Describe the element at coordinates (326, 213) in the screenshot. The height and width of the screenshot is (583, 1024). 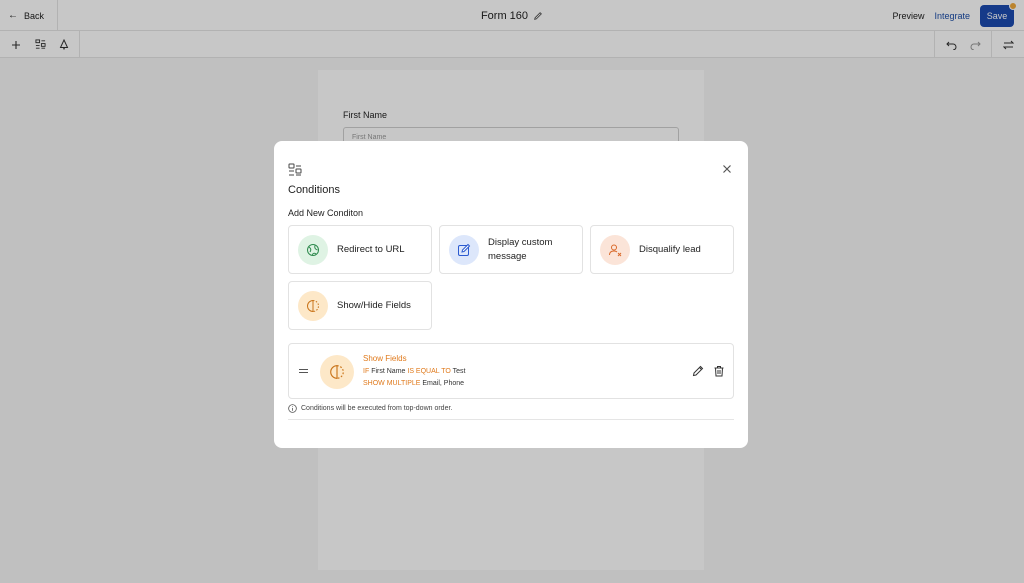
I see `add-condition-heading: Add New Conditon` at that location.